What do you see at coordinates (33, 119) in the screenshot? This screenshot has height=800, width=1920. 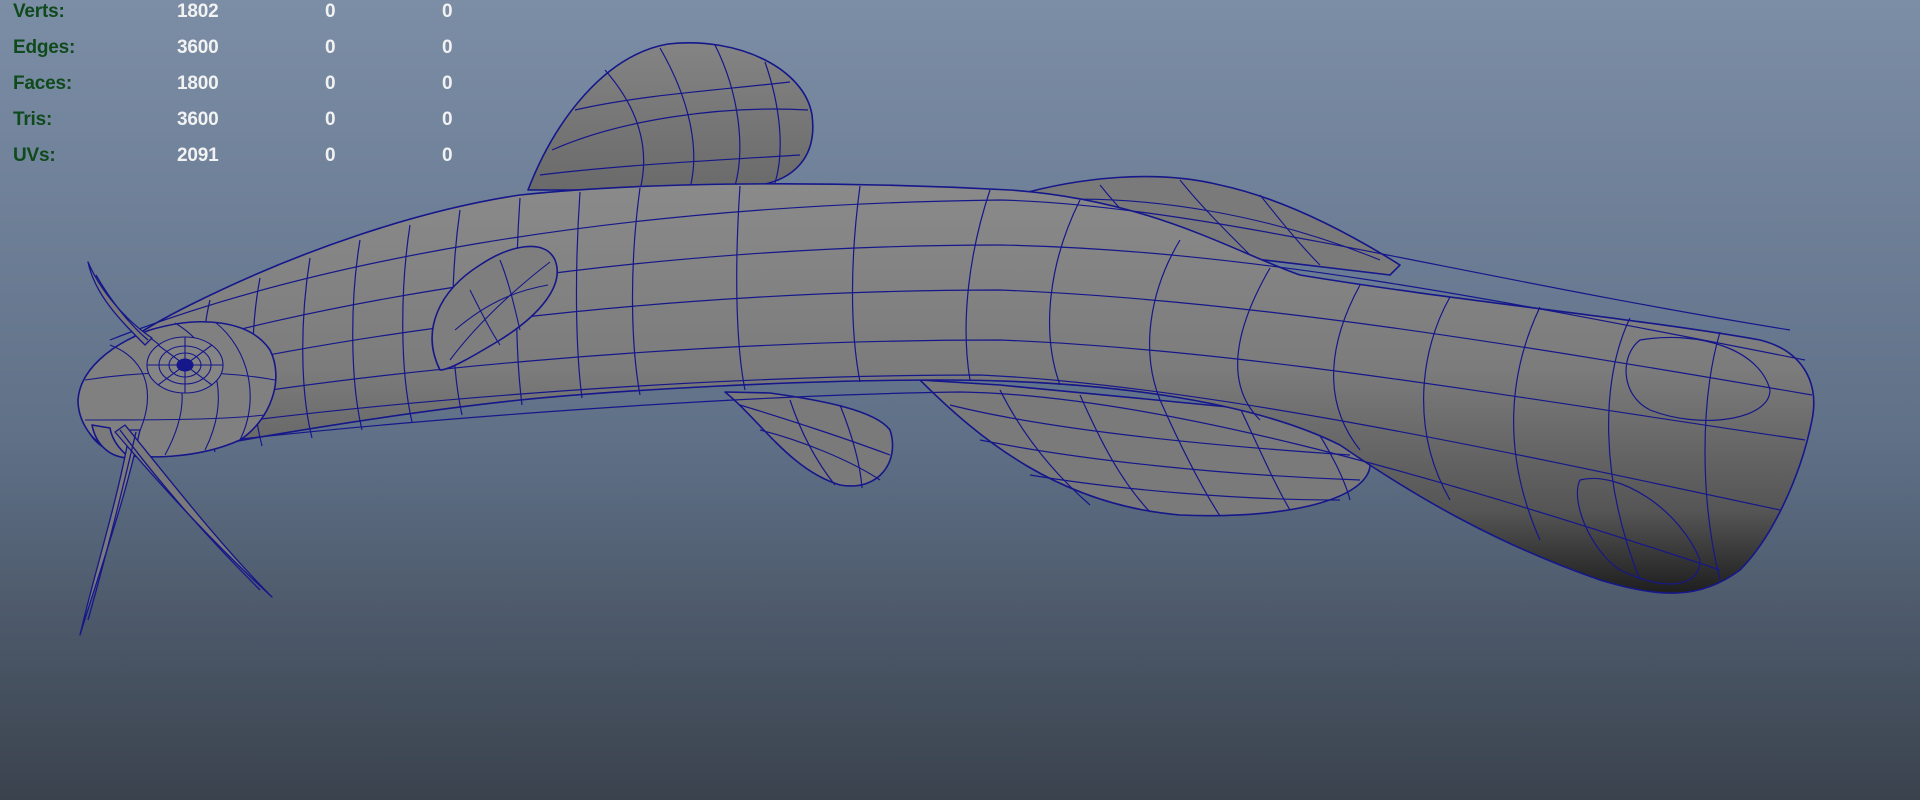 I see `hud-label: Tris:` at bounding box center [33, 119].